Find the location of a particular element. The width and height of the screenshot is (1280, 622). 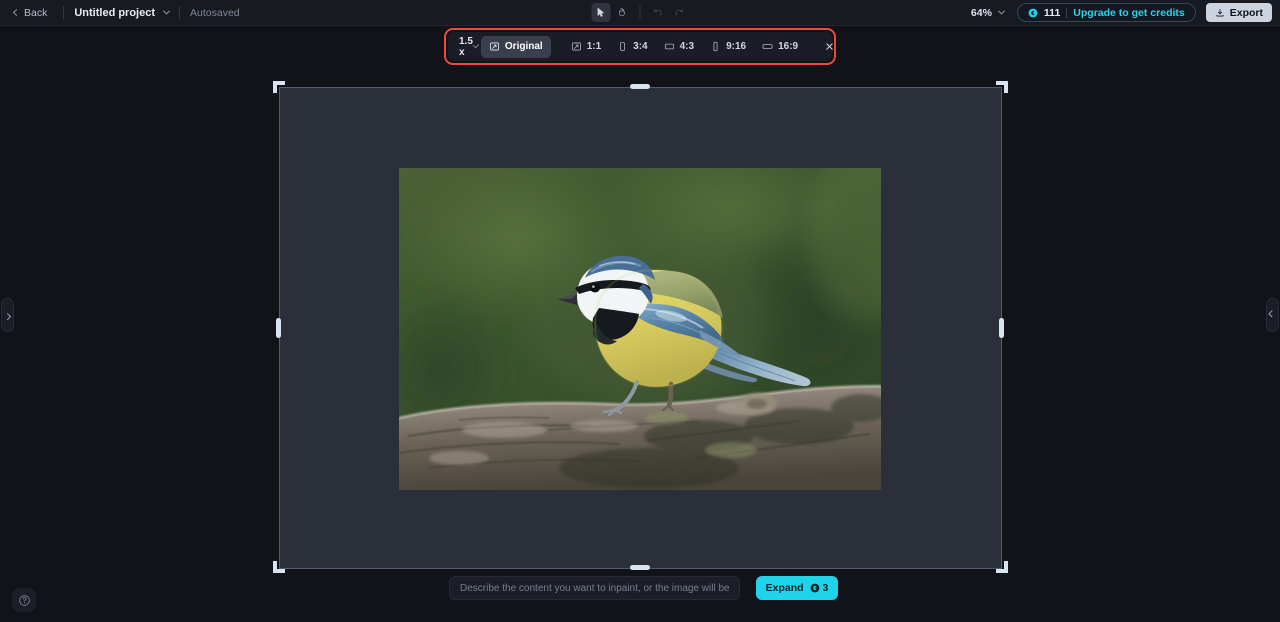

export-button-label: Export is located at coordinates (1246, 12).